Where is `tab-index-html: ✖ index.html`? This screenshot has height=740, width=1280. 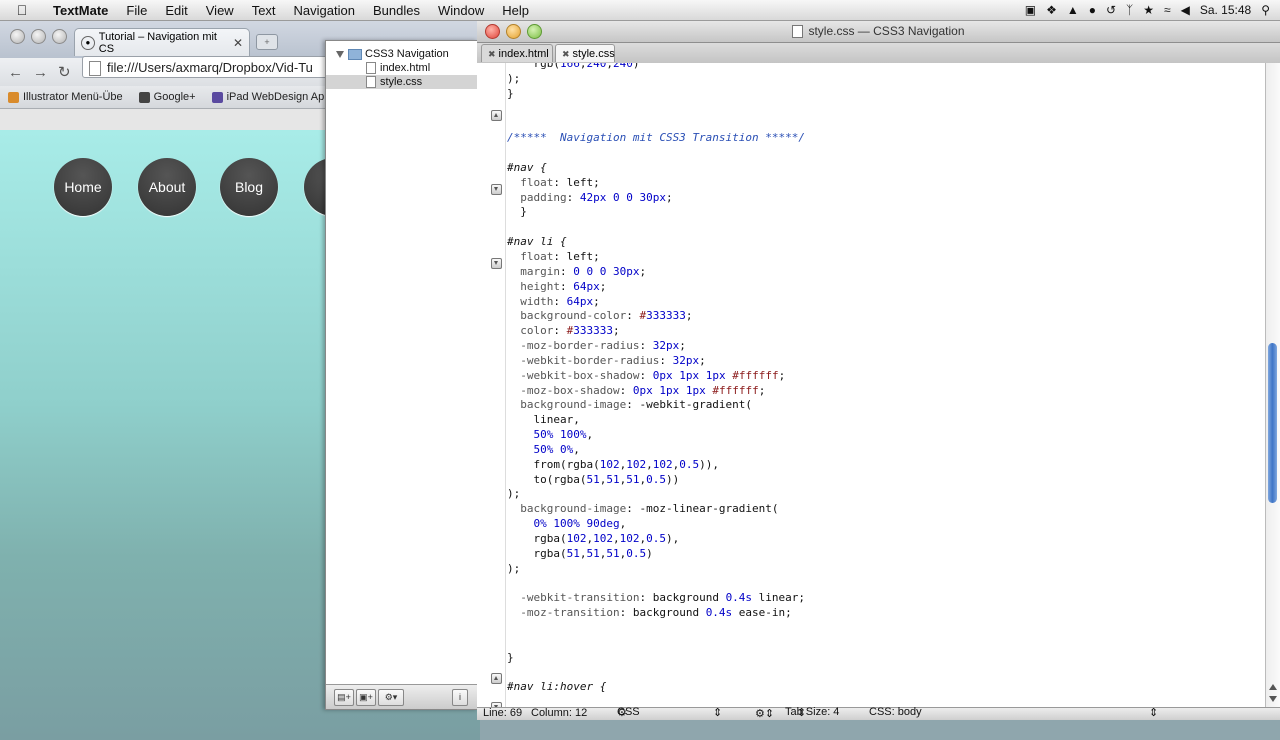
tab-index-html: ✖ index.html is located at coordinates (517, 53).